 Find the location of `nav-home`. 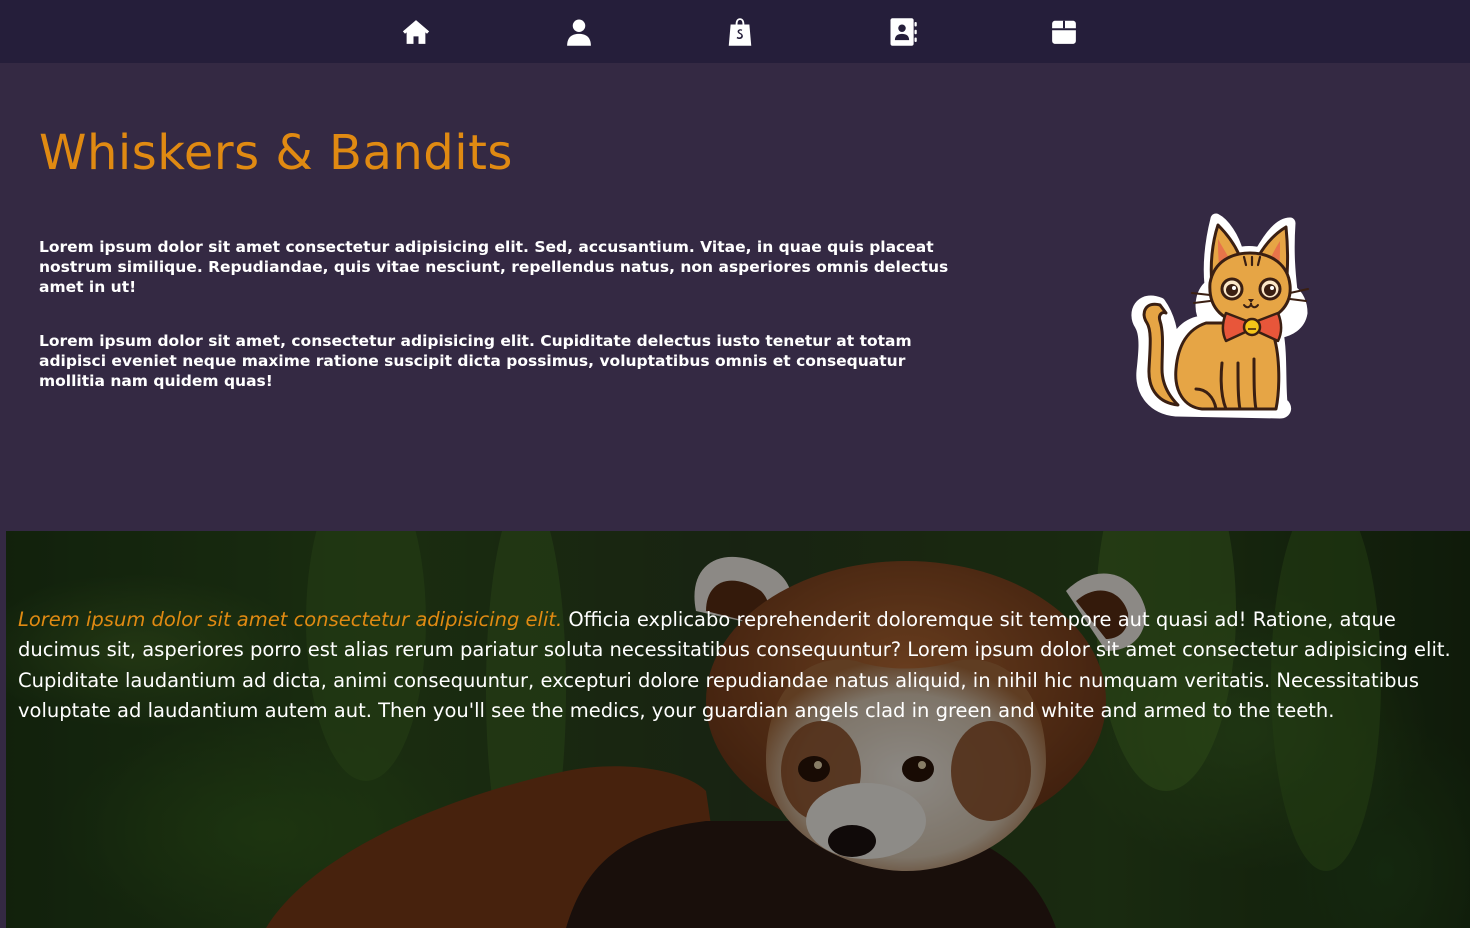

nav-home is located at coordinates (416, 32).